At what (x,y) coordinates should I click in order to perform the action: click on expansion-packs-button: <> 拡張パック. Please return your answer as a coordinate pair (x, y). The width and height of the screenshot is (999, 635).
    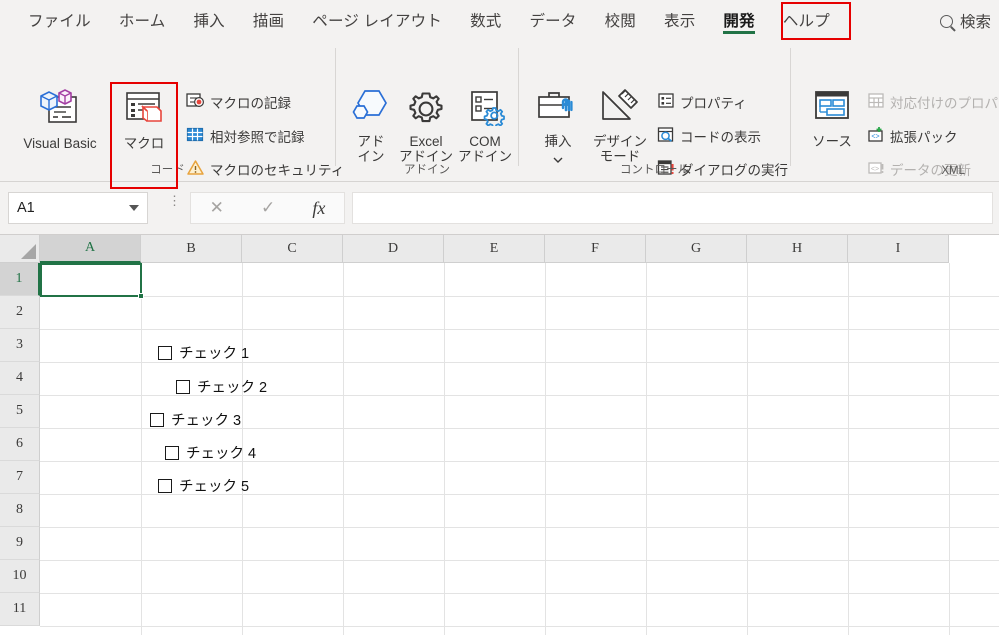
    Looking at the image, I should click on (912, 136).